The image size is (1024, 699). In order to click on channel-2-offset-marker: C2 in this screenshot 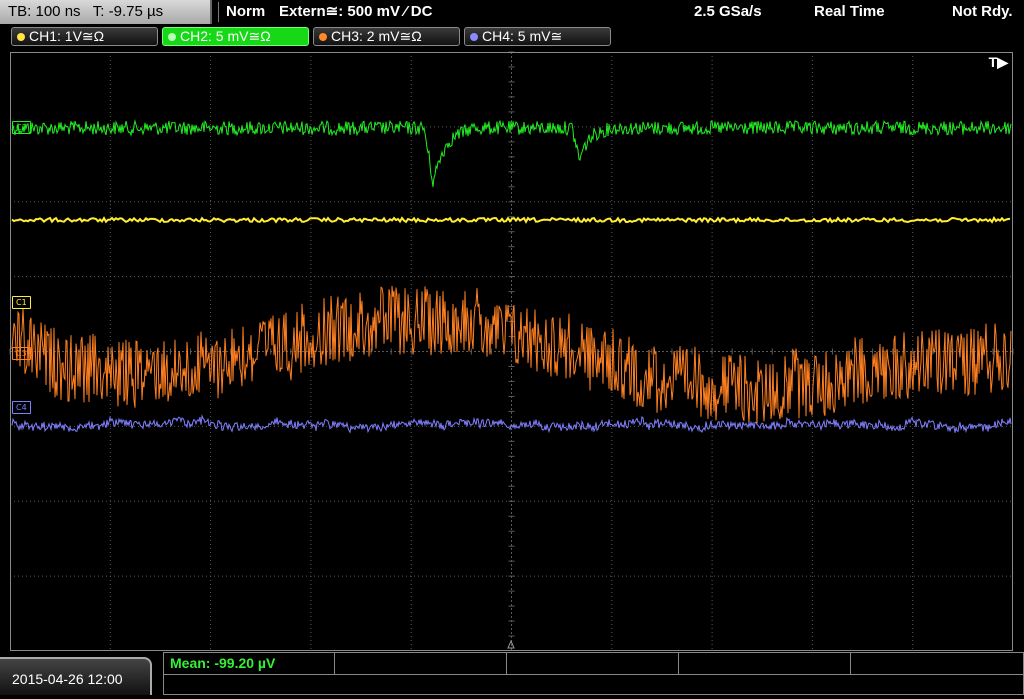, I will do `click(21, 127)`.